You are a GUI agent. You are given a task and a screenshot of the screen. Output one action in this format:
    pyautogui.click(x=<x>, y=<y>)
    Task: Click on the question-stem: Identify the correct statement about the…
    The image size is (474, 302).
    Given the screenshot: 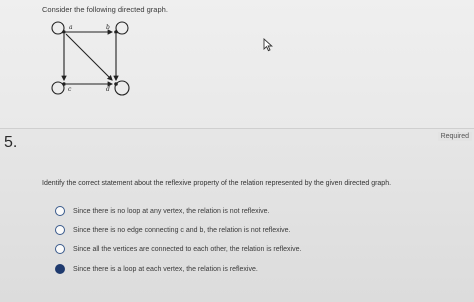 What is the action you would take?
    pyautogui.click(x=217, y=183)
    